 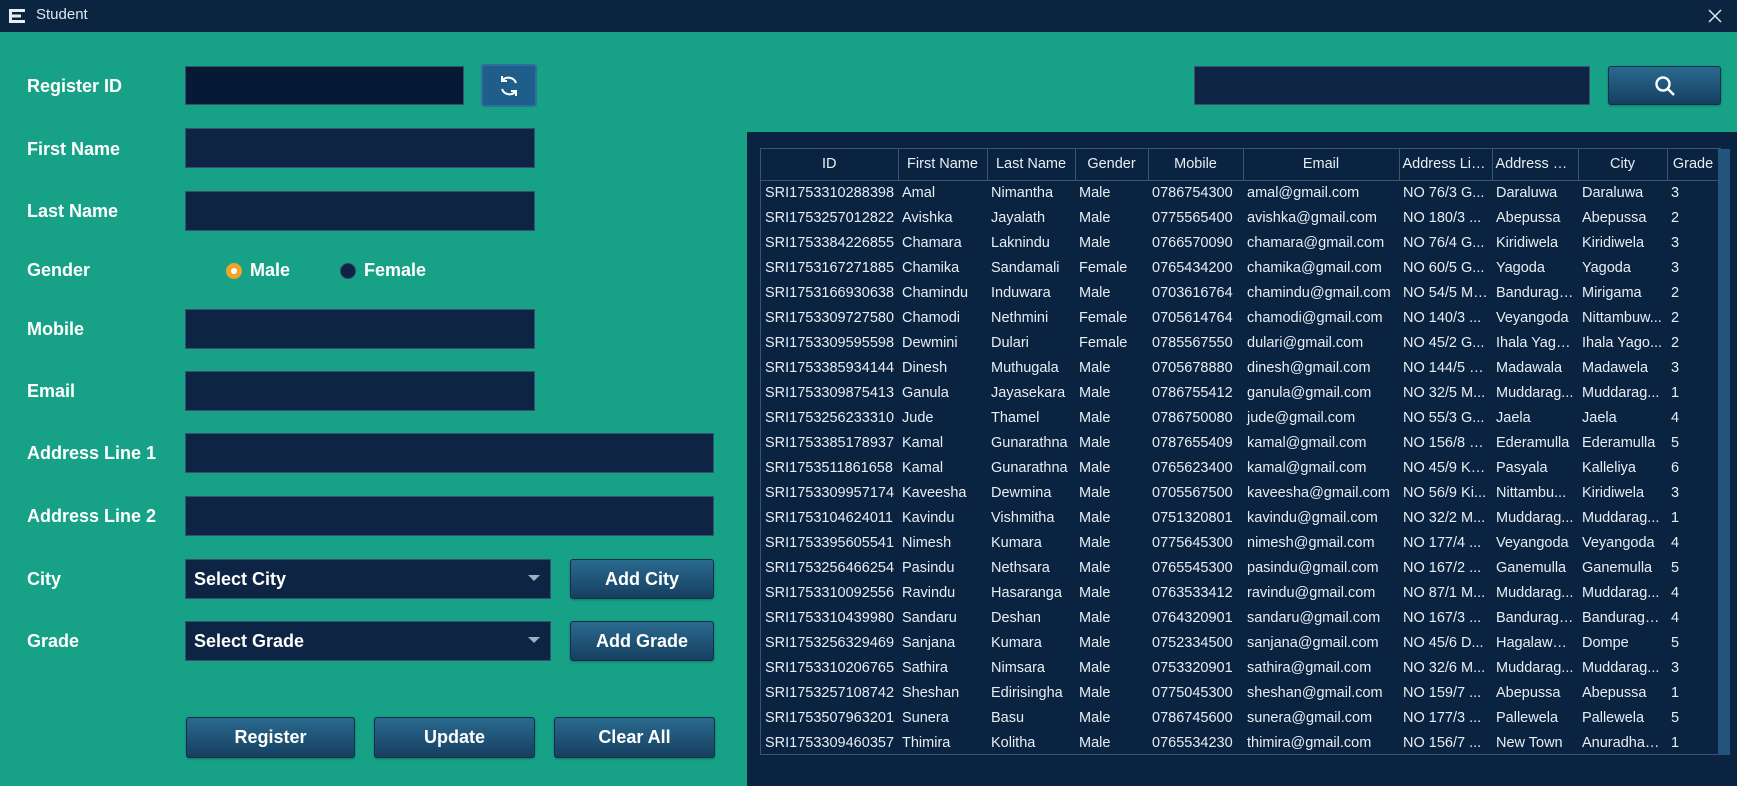 I want to click on column-header: Email, so click(x=1321, y=165).